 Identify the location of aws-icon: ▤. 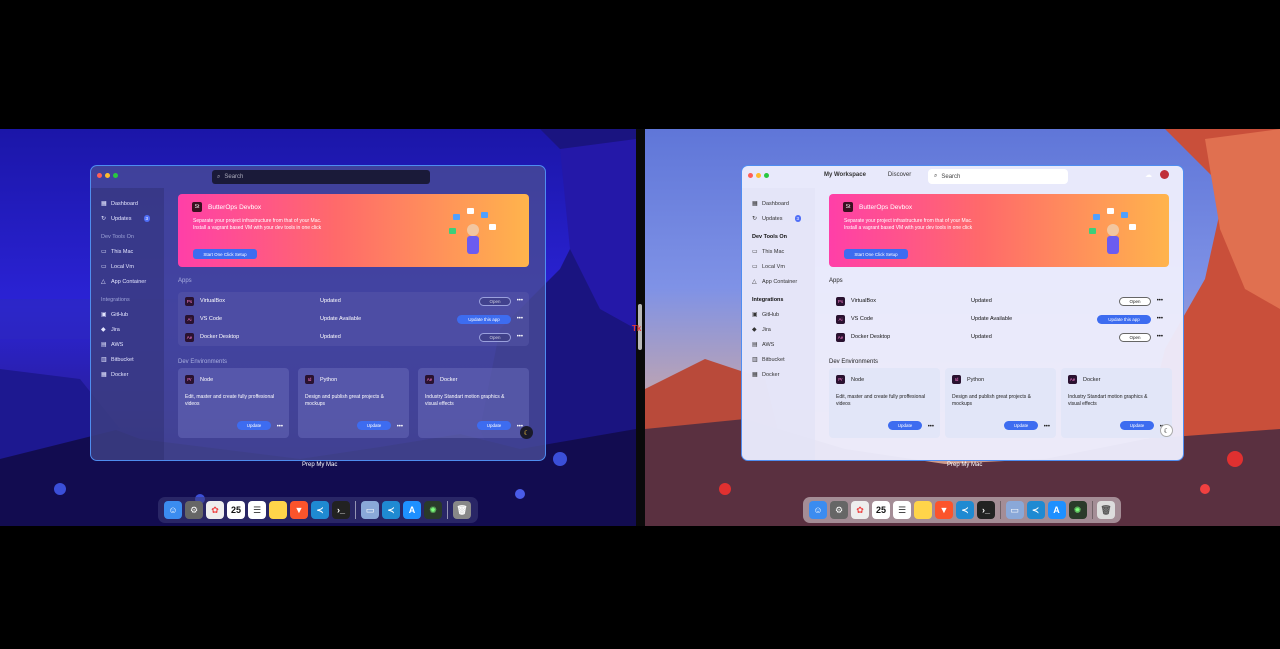
(755, 344).